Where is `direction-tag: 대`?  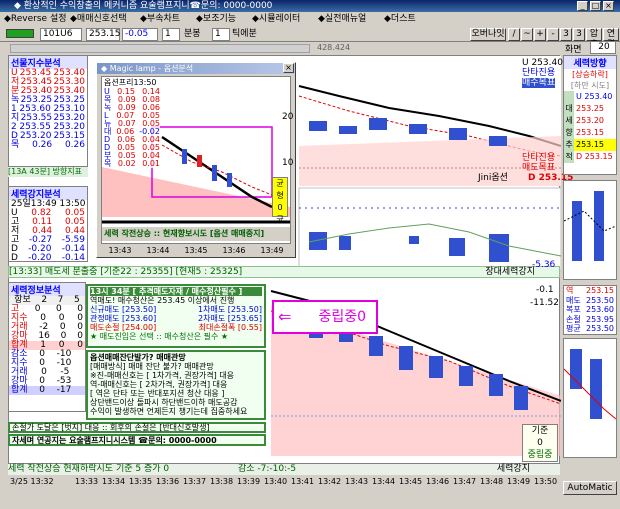 direction-tag: 대 is located at coordinates (569, 109).